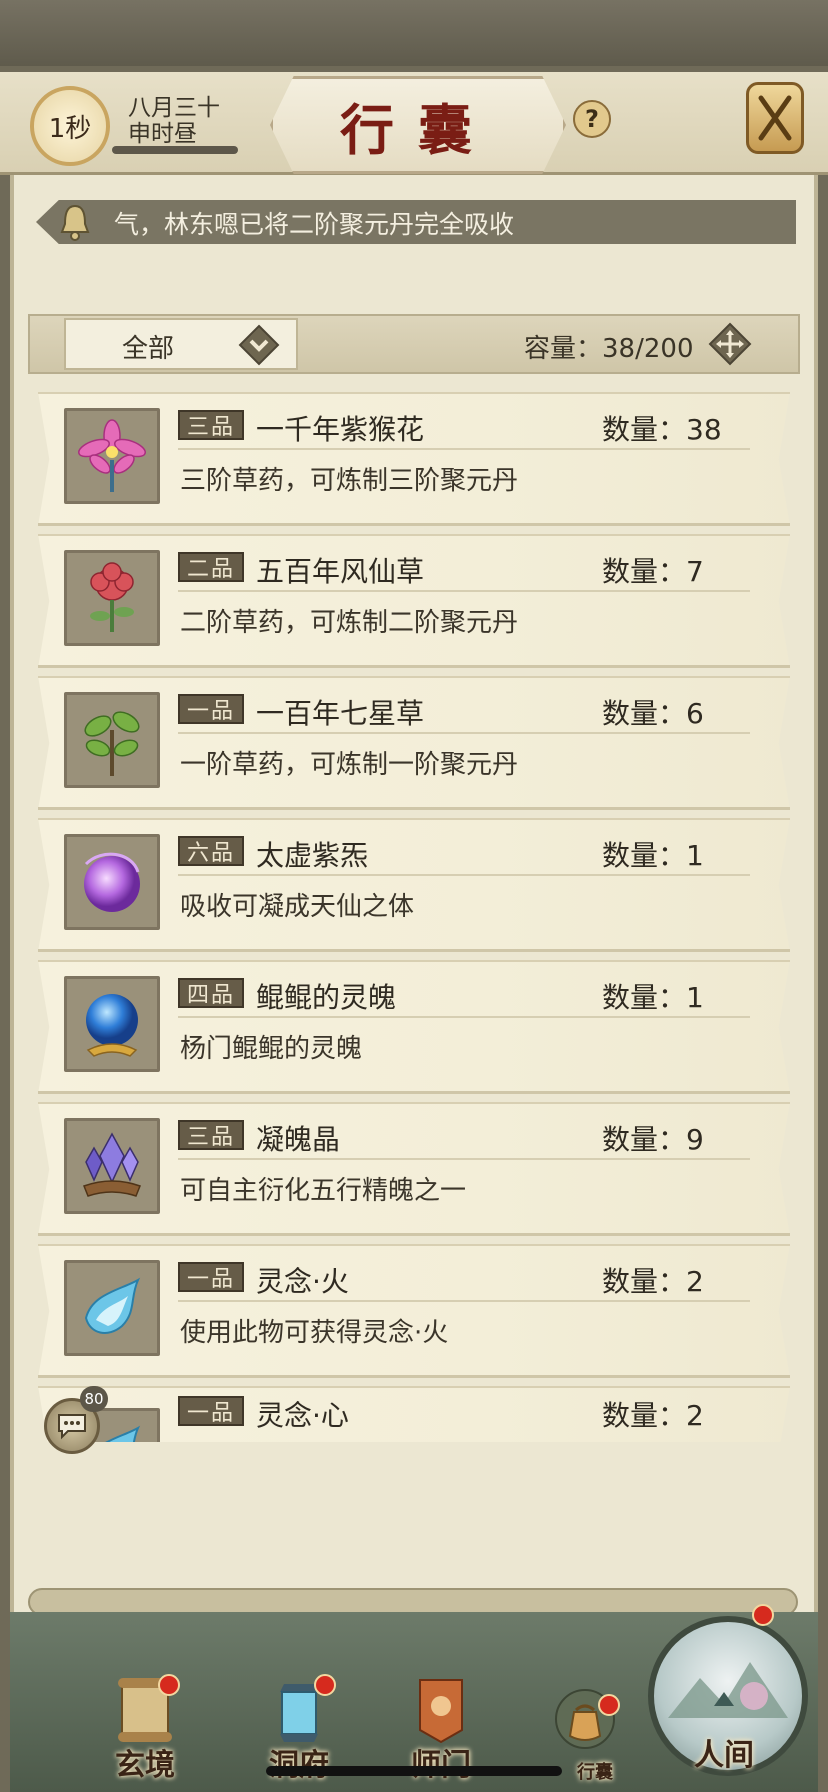 The height and width of the screenshot is (1792, 828). I want to click on item-description: 吸收可凝成天仙之体, so click(297, 907).